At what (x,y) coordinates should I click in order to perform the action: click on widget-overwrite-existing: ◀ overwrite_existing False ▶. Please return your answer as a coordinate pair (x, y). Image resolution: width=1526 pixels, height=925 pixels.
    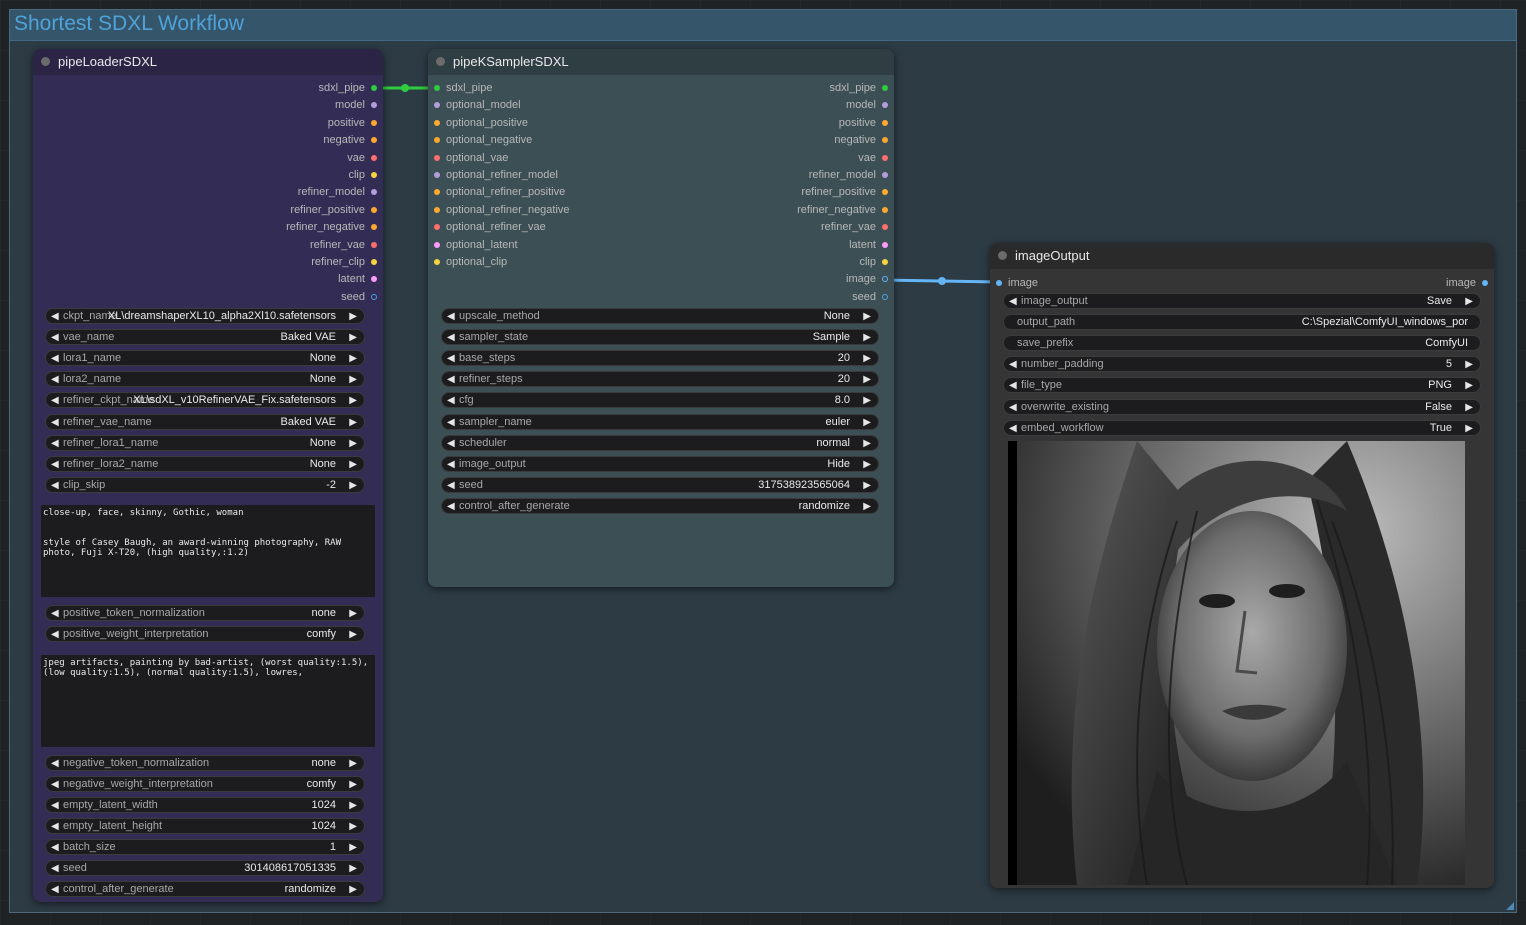
    Looking at the image, I should click on (1242, 406).